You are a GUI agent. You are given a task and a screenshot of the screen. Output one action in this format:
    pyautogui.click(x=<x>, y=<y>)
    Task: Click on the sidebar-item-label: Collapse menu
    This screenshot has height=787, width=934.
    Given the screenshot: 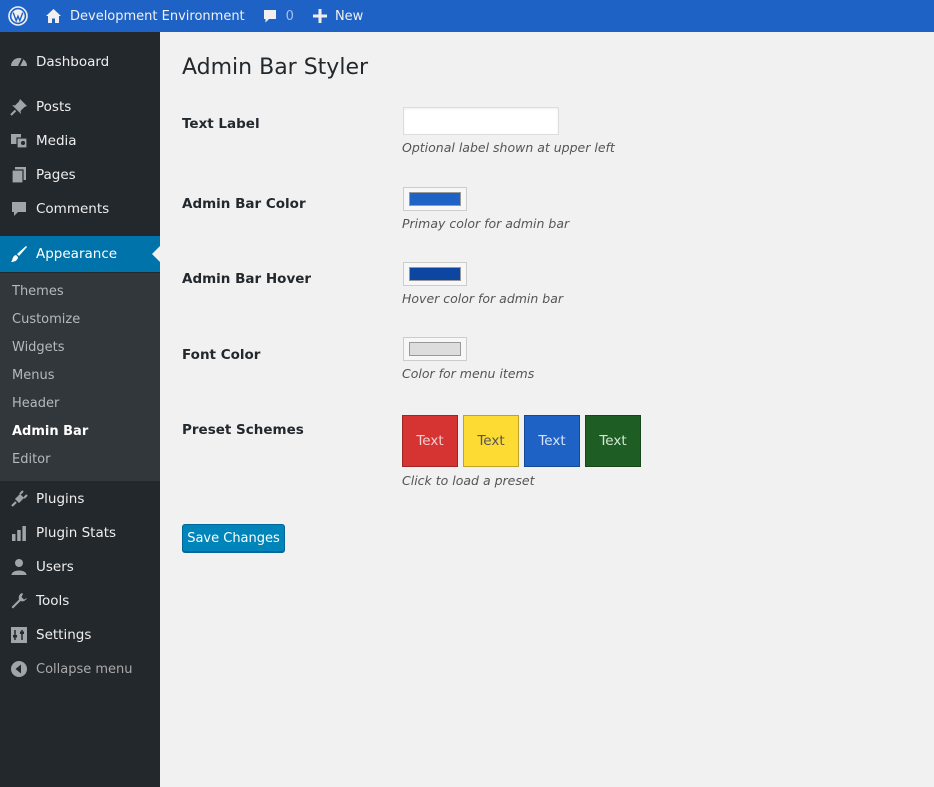 What is the action you would take?
    pyautogui.click(x=84, y=669)
    